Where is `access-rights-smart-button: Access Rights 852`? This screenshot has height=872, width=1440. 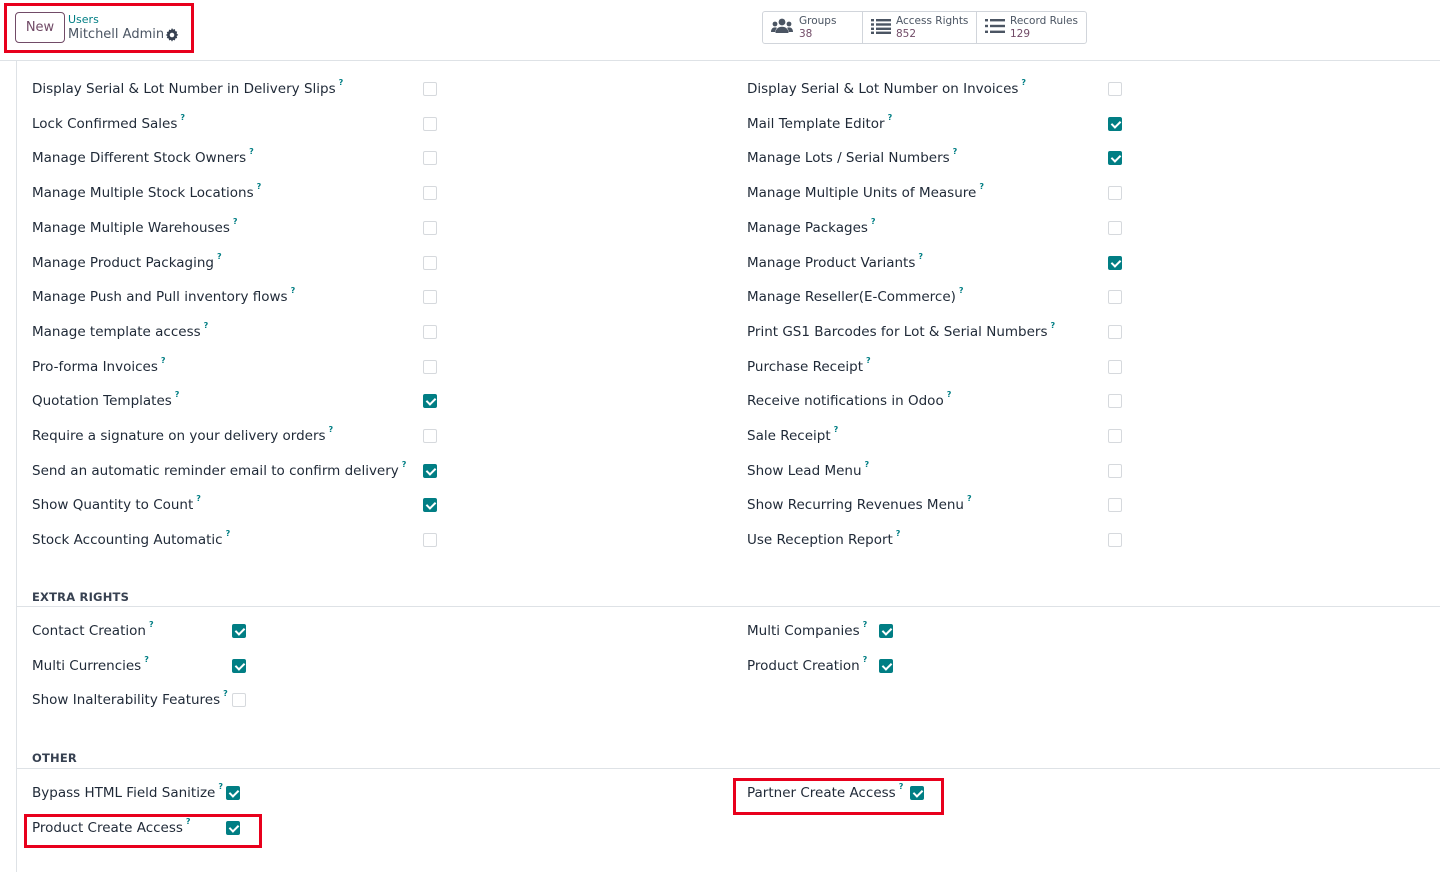 access-rights-smart-button: Access Rights 852 is located at coordinates (920, 27).